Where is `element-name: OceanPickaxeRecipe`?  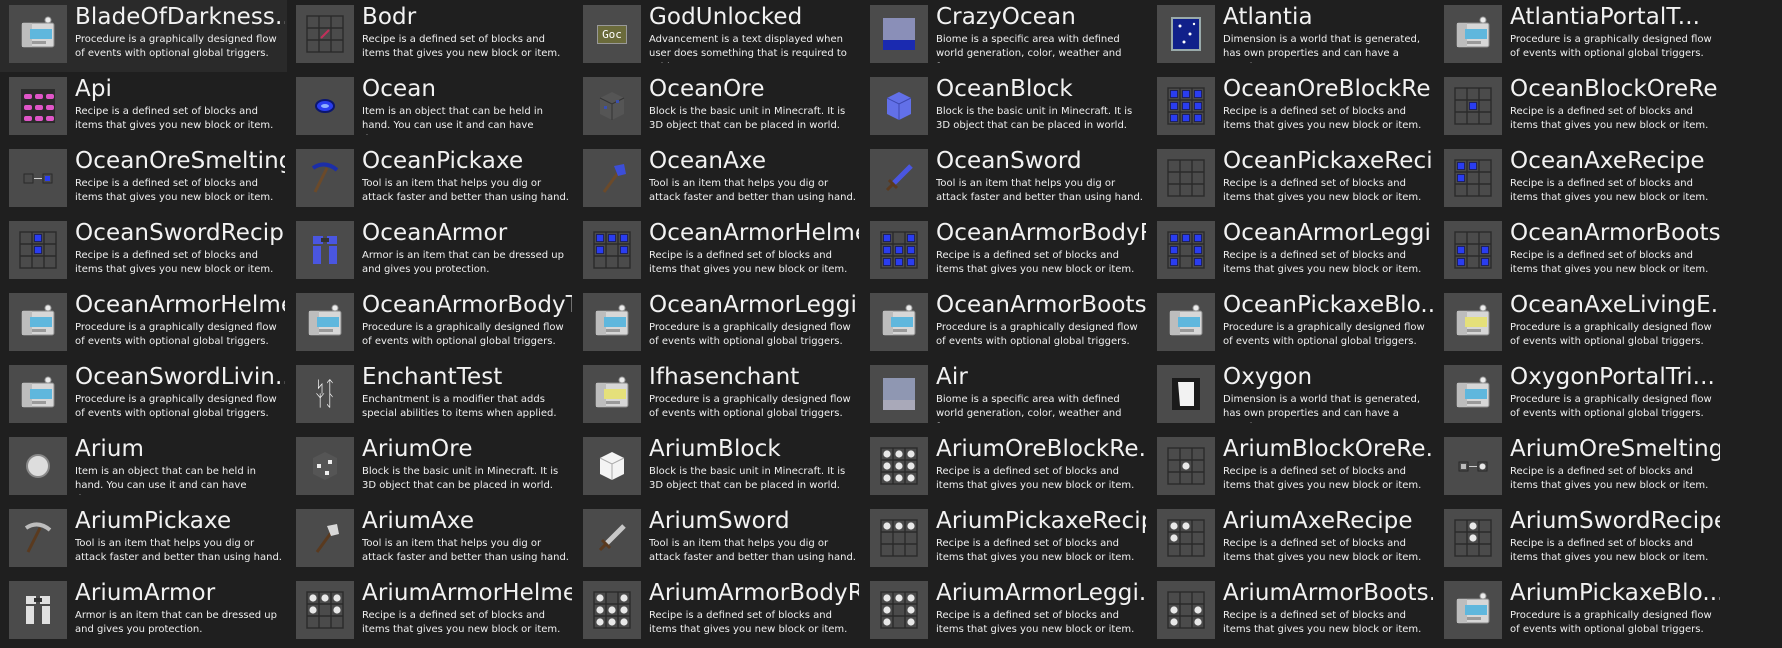 element-name: OceanPickaxeRecipe is located at coordinates (1328, 161).